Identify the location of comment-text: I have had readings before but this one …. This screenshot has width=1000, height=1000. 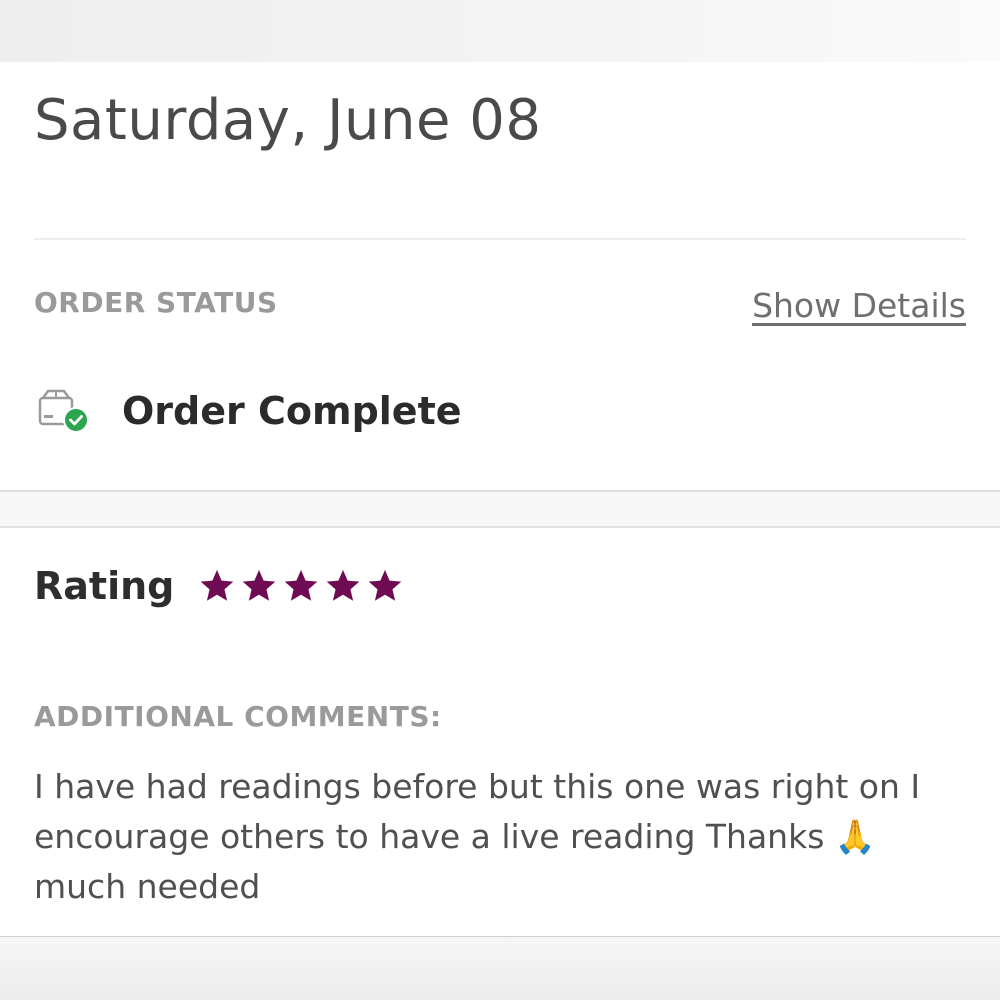
(504, 837).